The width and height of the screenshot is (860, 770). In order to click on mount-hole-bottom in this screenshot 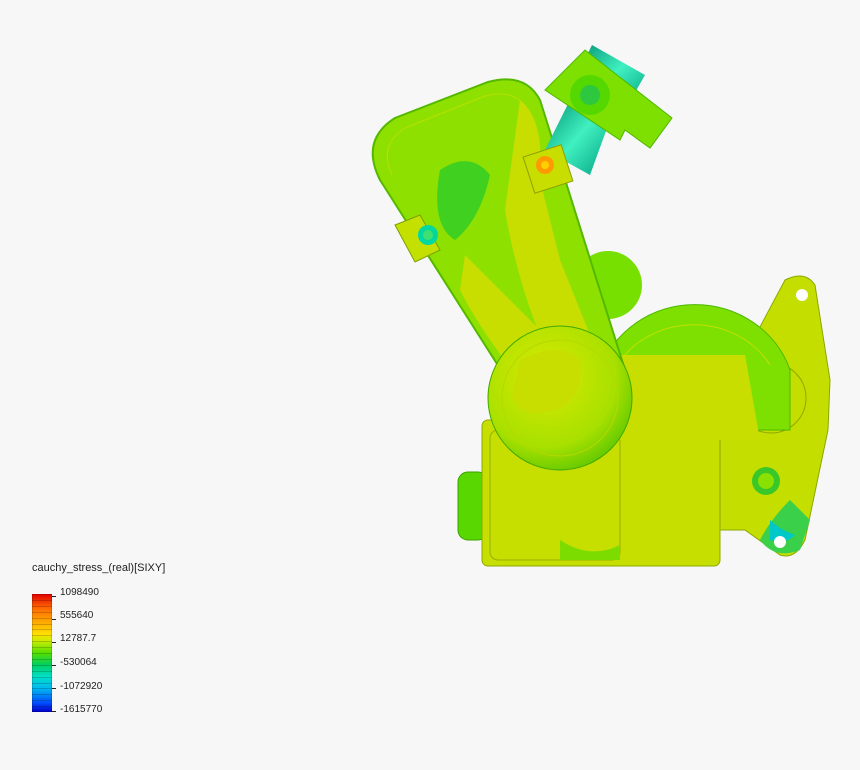, I will do `click(780, 542)`.